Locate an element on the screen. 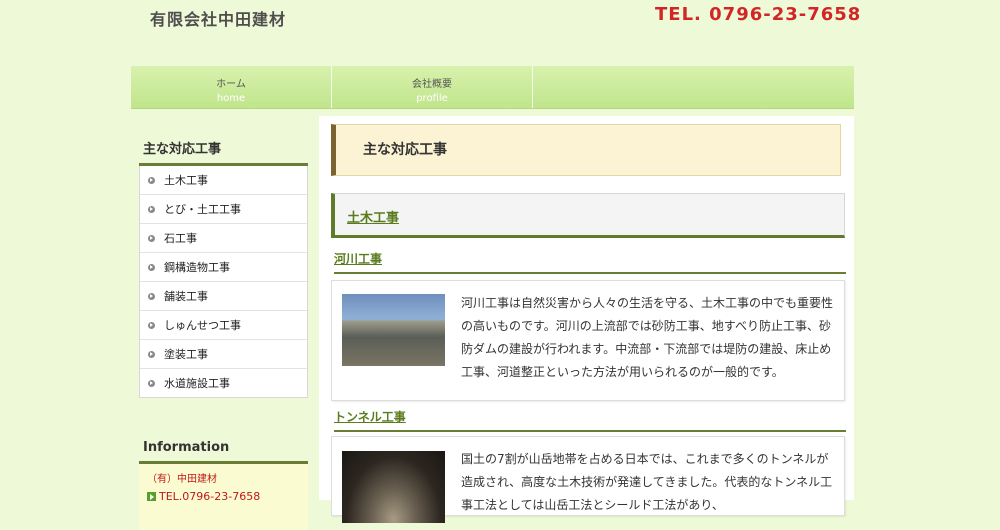  nav-item-home: ホーム home is located at coordinates (231, 87).